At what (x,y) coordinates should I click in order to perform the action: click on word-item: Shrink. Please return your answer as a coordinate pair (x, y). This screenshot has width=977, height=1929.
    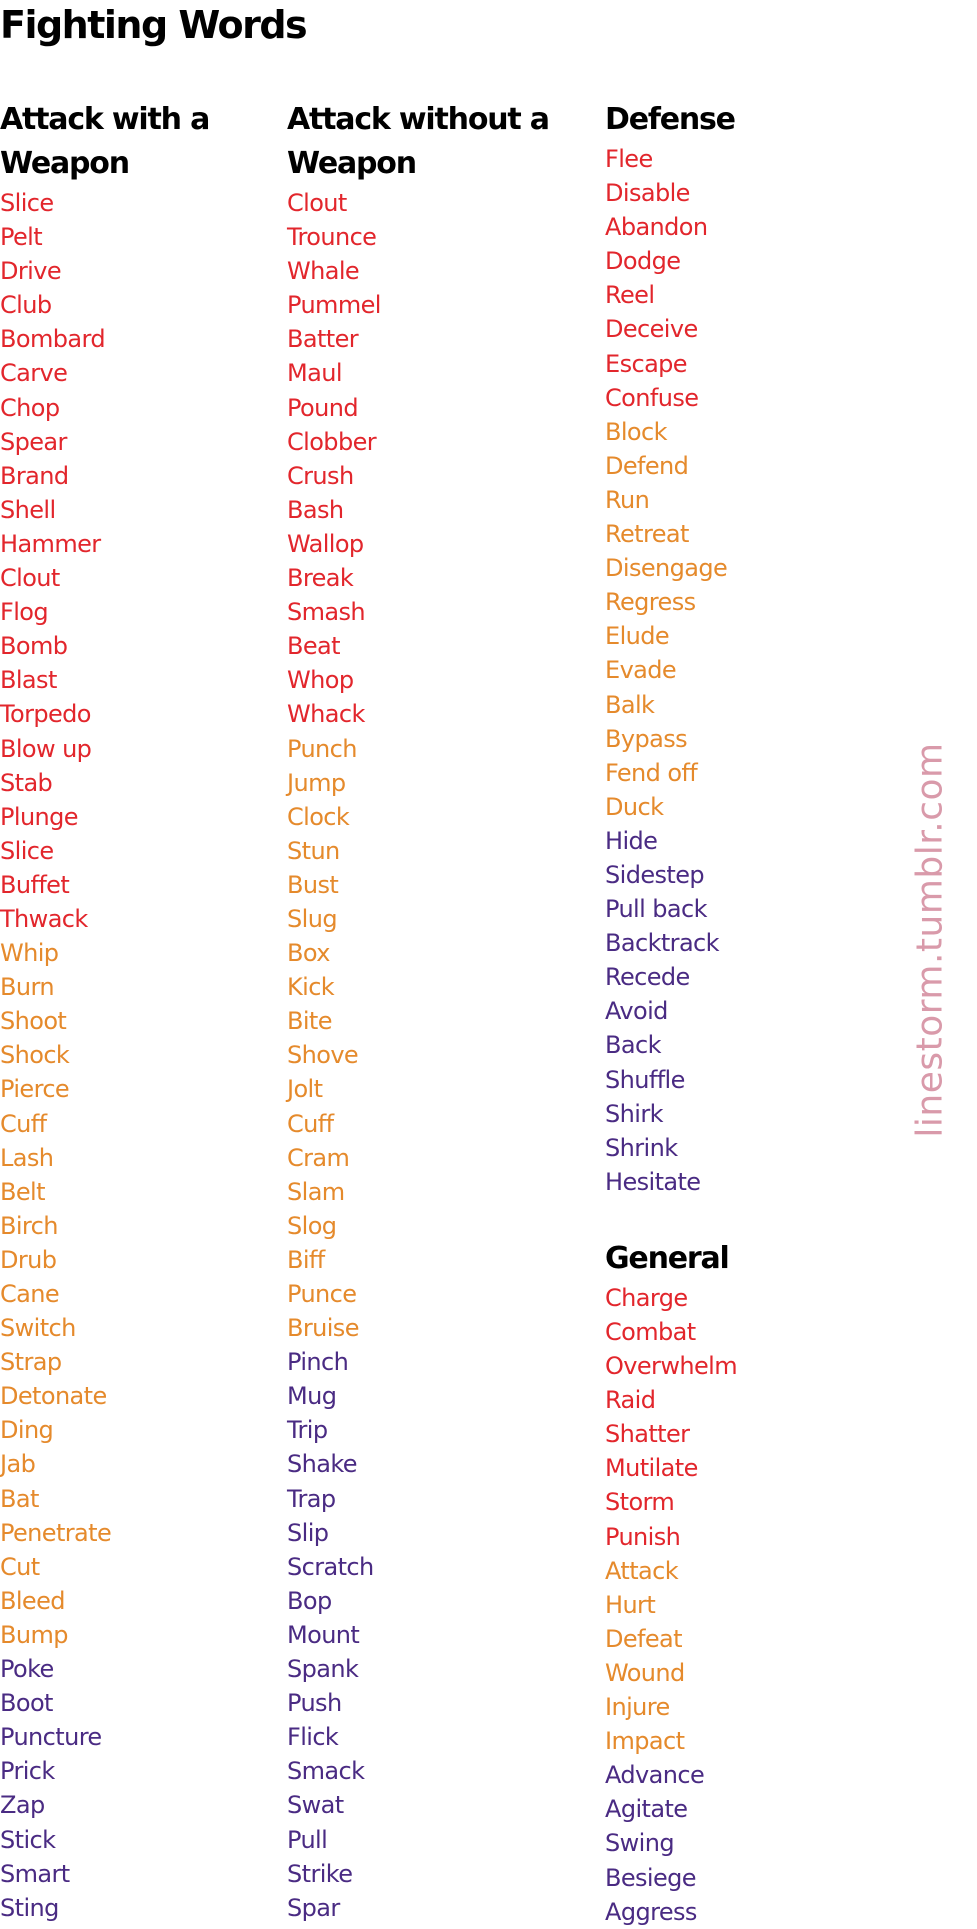
    Looking at the image, I should click on (641, 1147).